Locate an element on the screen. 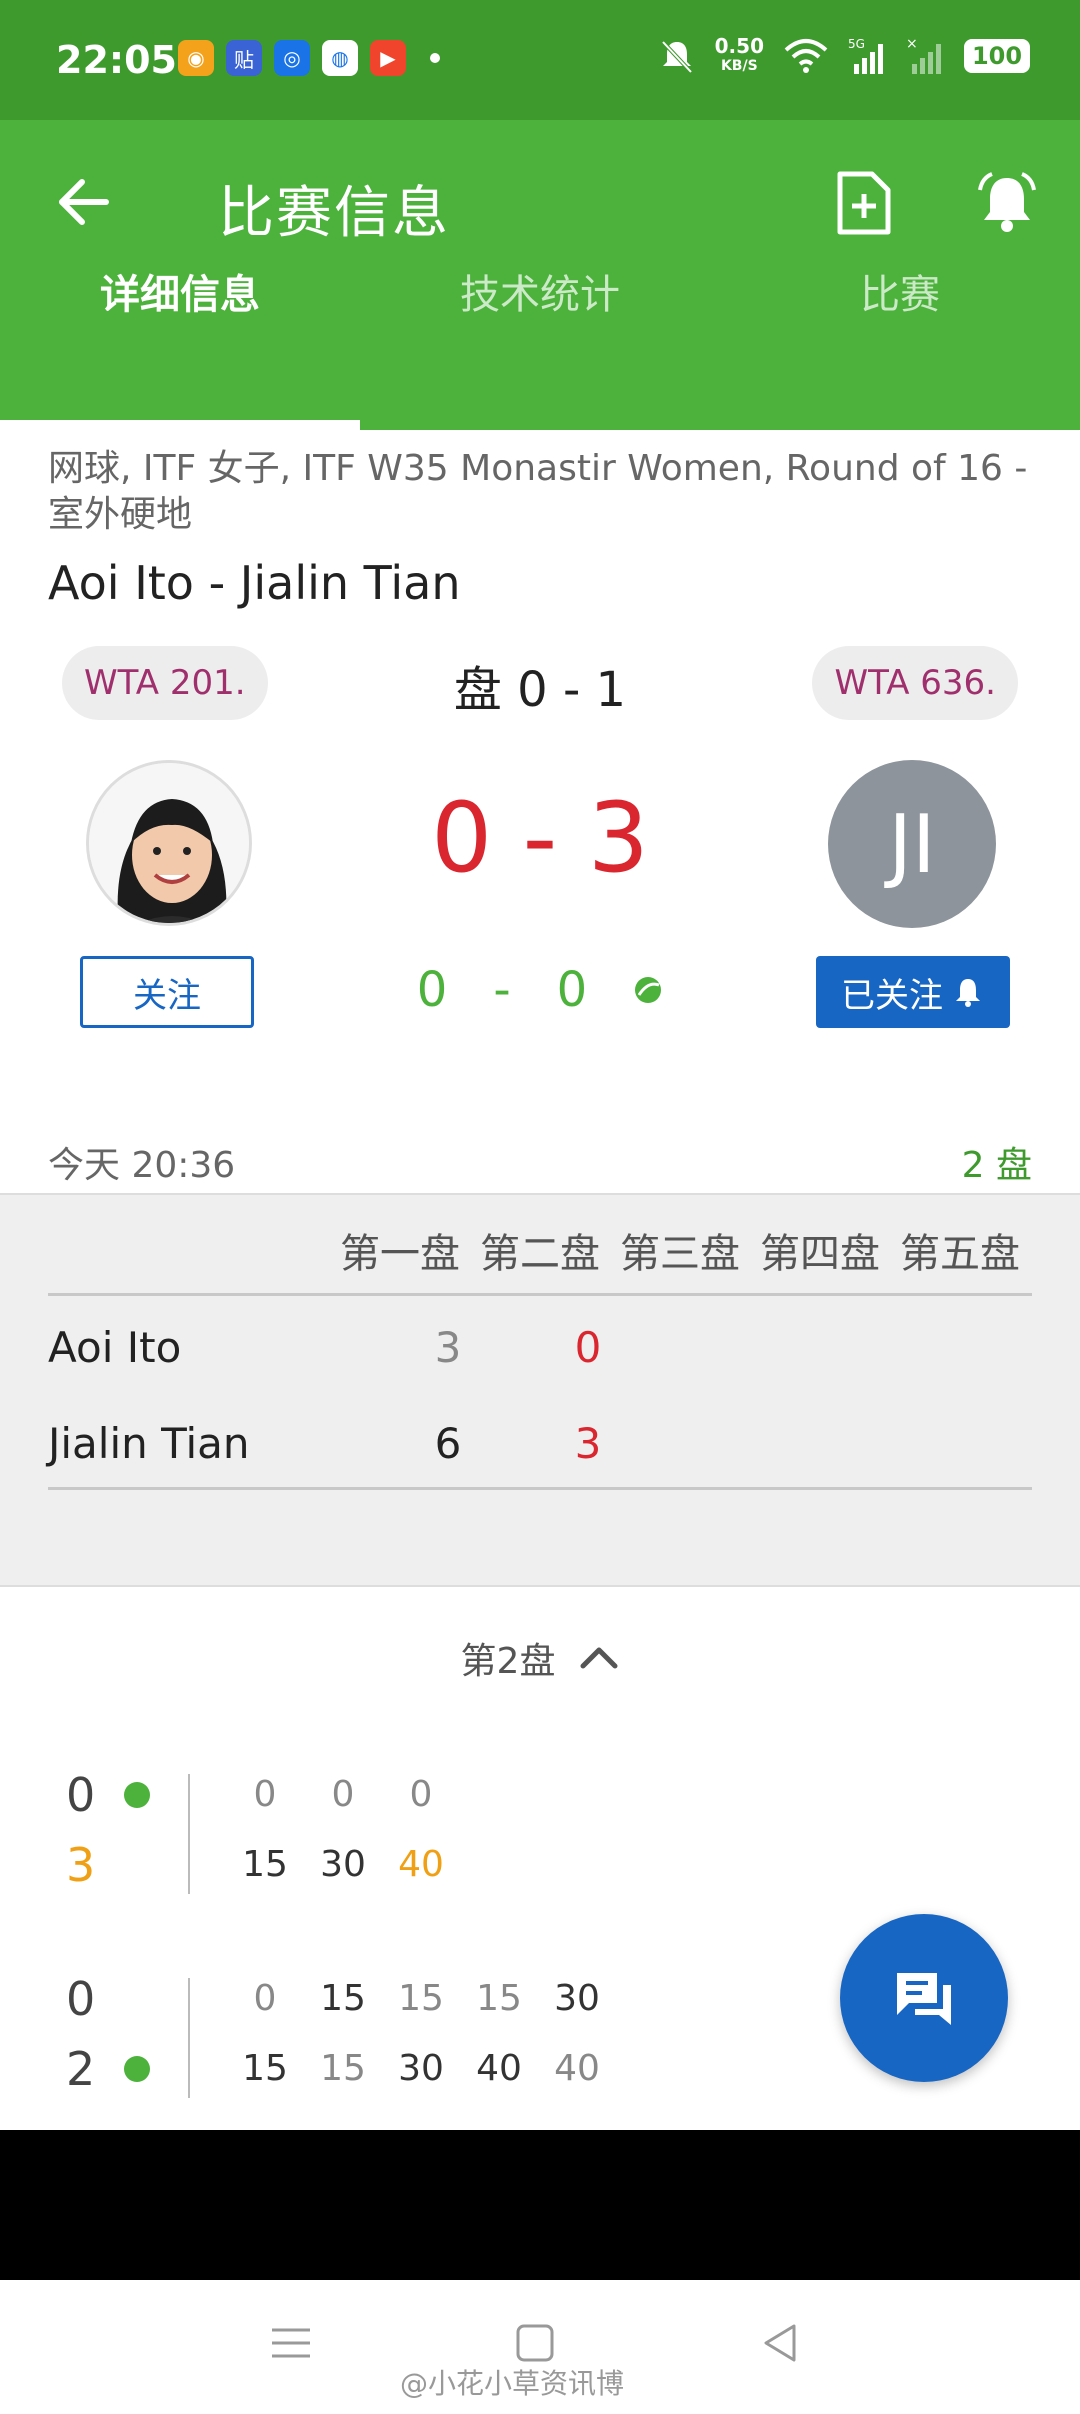 The image size is (1080, 2414). tab-bar: 详细信息 技术统计 比赛 is located at coordinates (540, 275).